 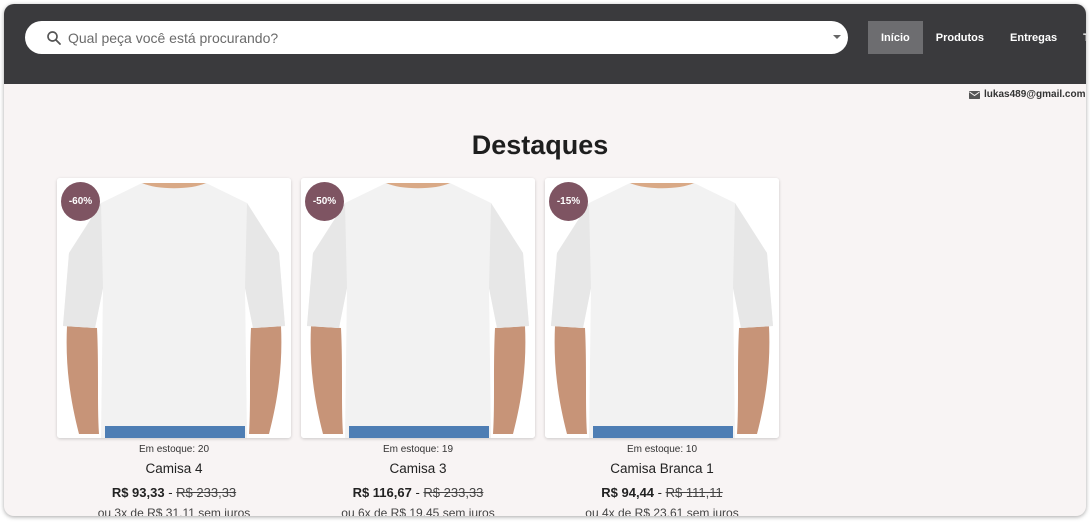 I want to click on installments: ou 6x de R$ 19,45 sem juros, so click(x=418, y=511).